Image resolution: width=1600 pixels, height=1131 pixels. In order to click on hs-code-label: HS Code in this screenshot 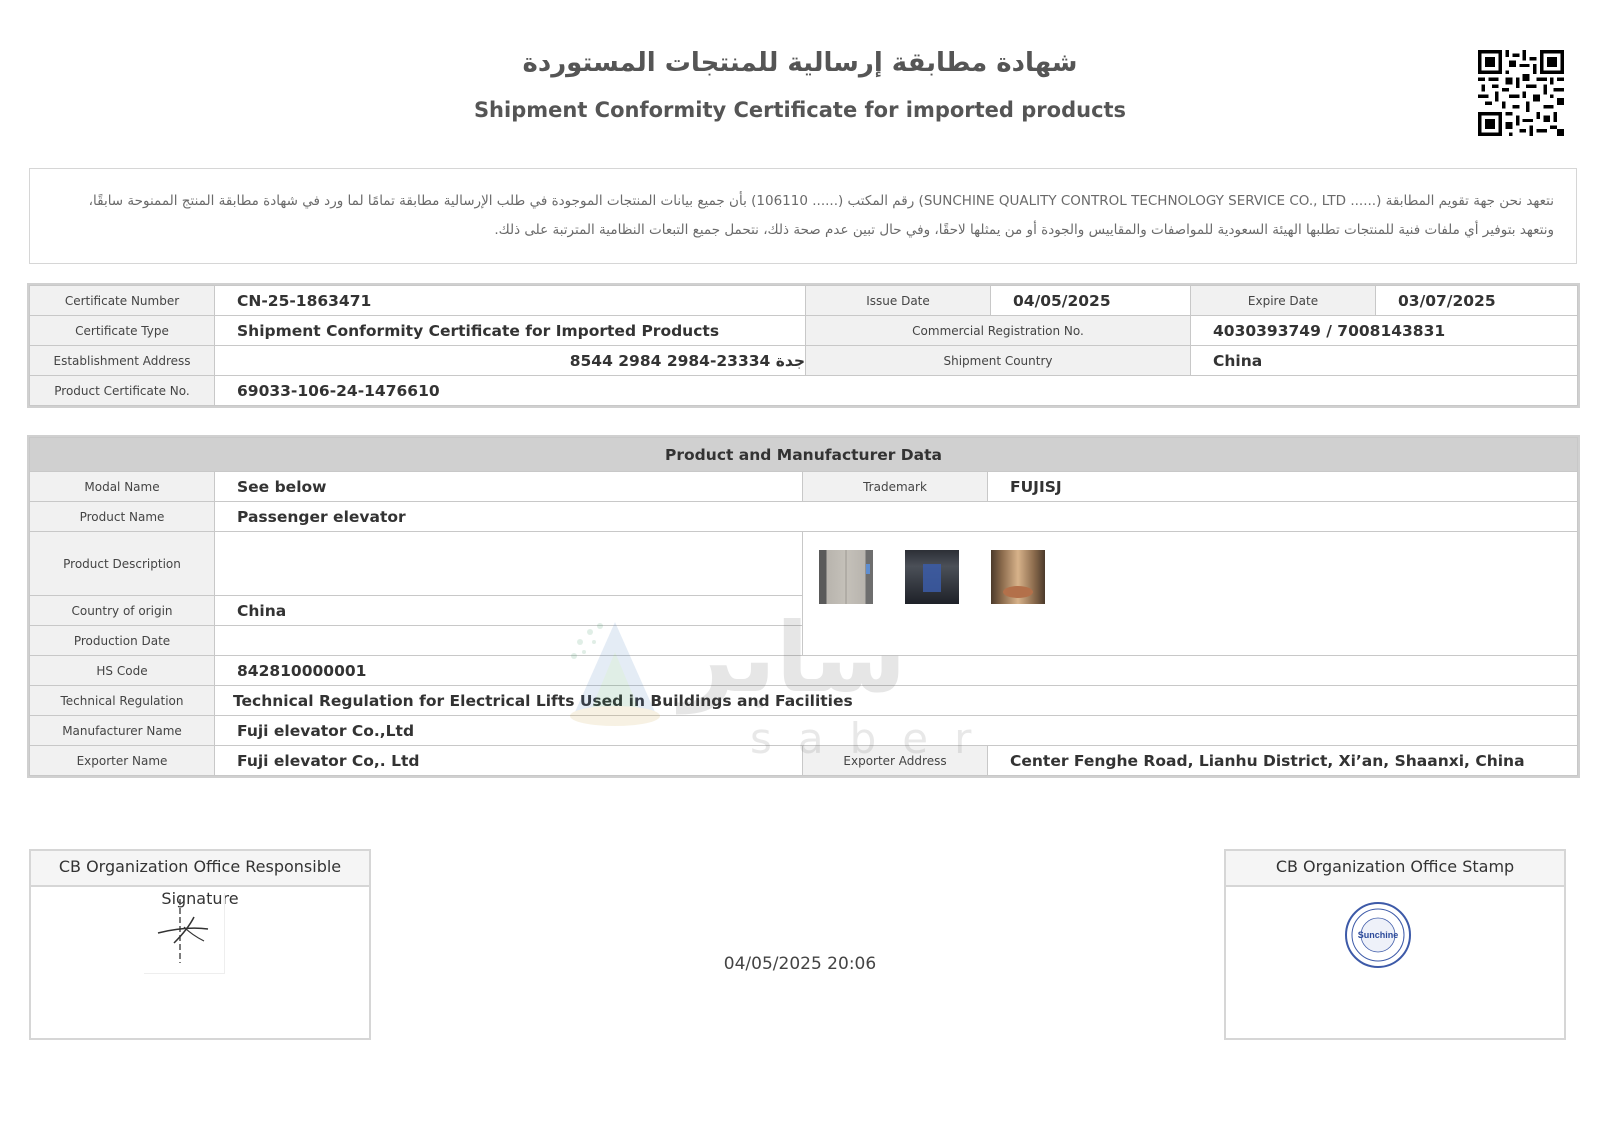, I will do `click(122, 670)`.